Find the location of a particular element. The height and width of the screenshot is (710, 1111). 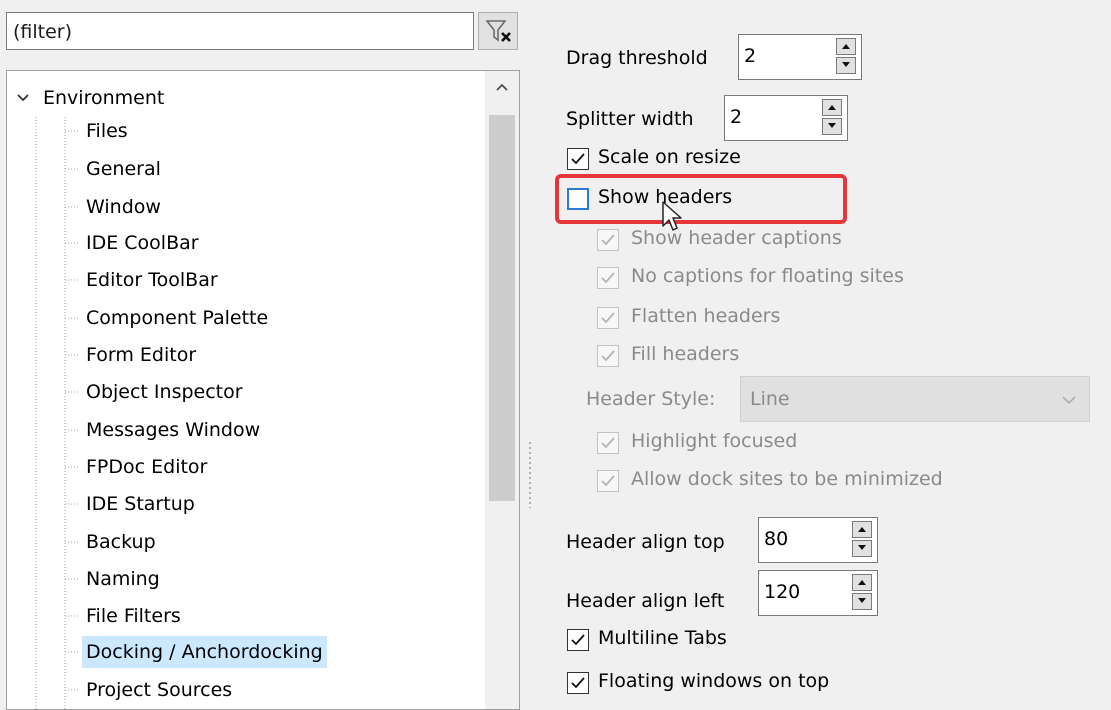

multiline-tabs-checkbox is located at coordinates (578, 640).